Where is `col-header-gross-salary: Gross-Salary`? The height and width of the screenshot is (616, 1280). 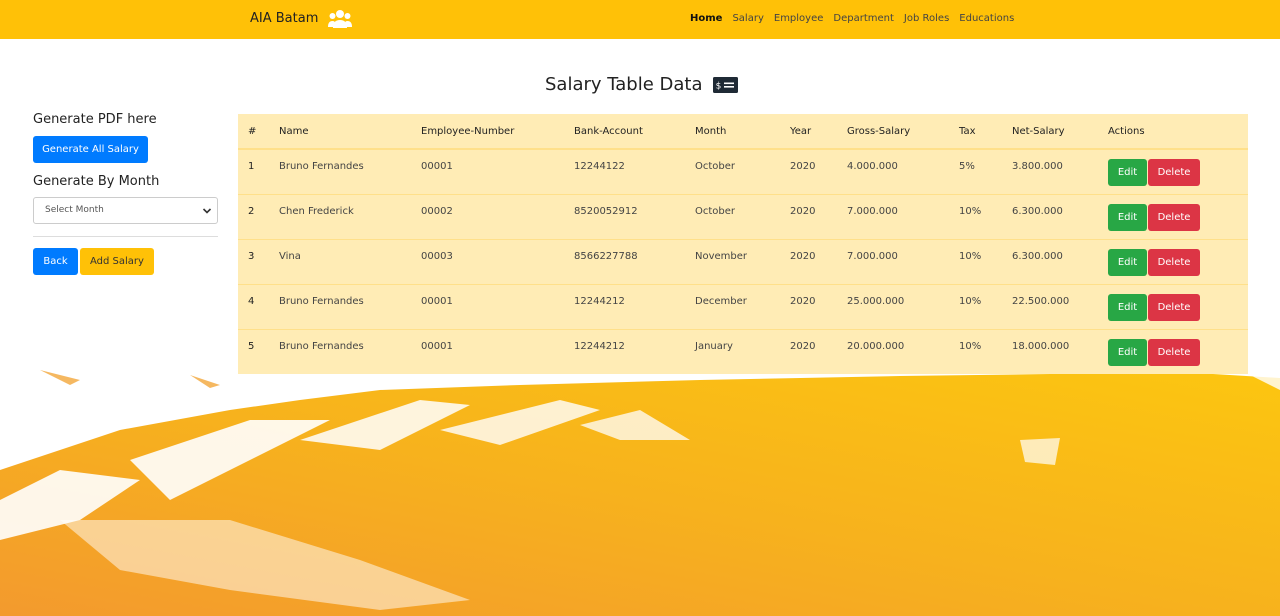 col-header-gross-salary: Gross-Salary is located at coordinates (893, 132).